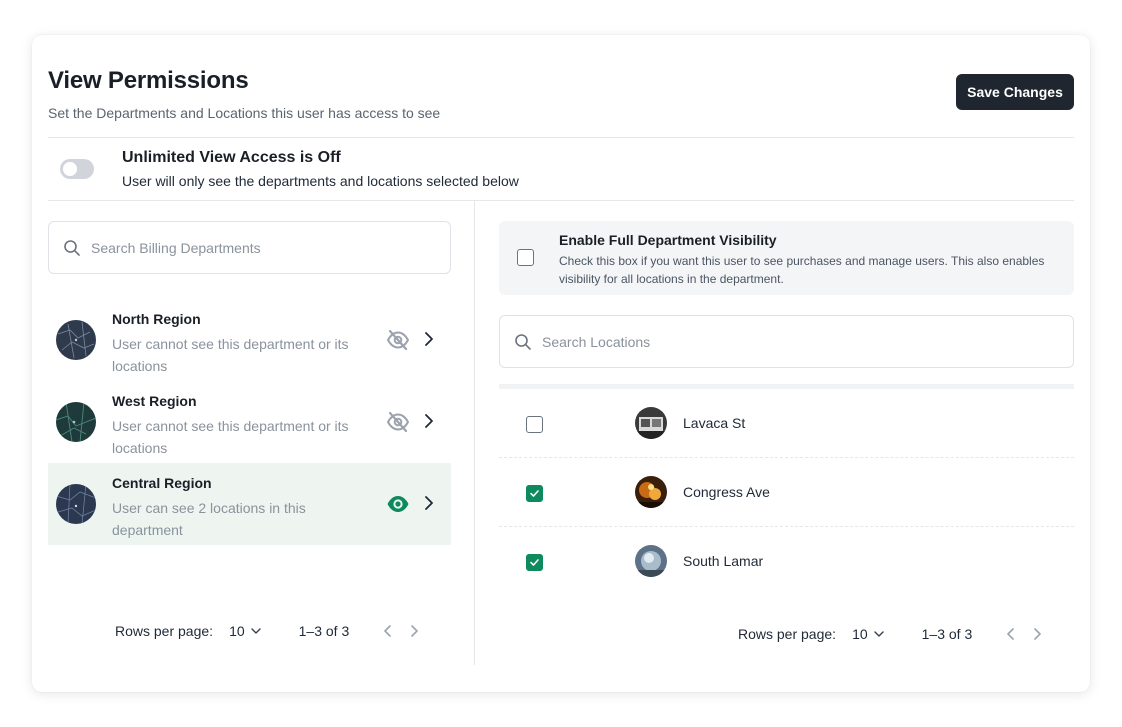 This screenshot has height=727, width=1122. What do you see at coordinates (162, 483) in the screenshot?
I see `department-name: Central Region` at bounding box center [162, 483].